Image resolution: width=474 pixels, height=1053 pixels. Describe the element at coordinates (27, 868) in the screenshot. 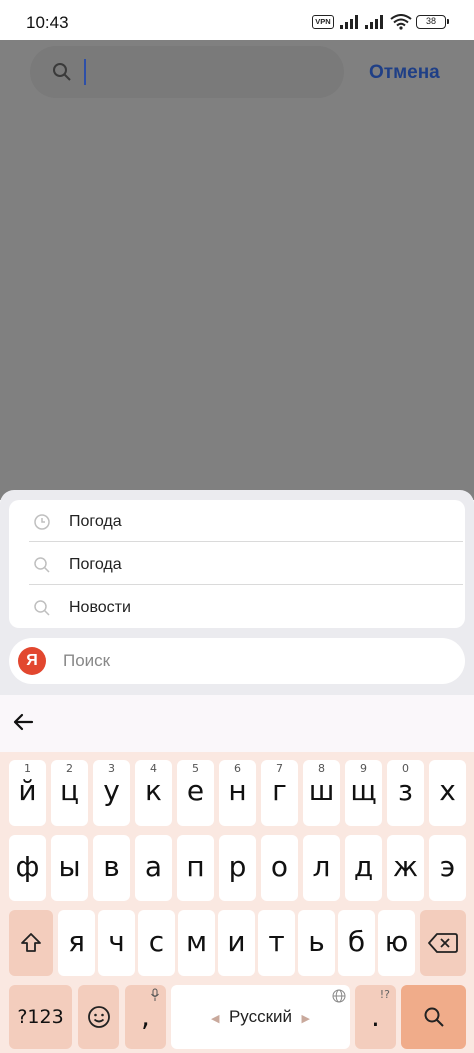

I see `key-ф: ф` at that location.